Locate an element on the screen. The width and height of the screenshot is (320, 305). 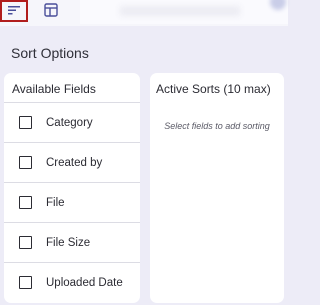
table-tab-button is located at coordinates (51, 12).